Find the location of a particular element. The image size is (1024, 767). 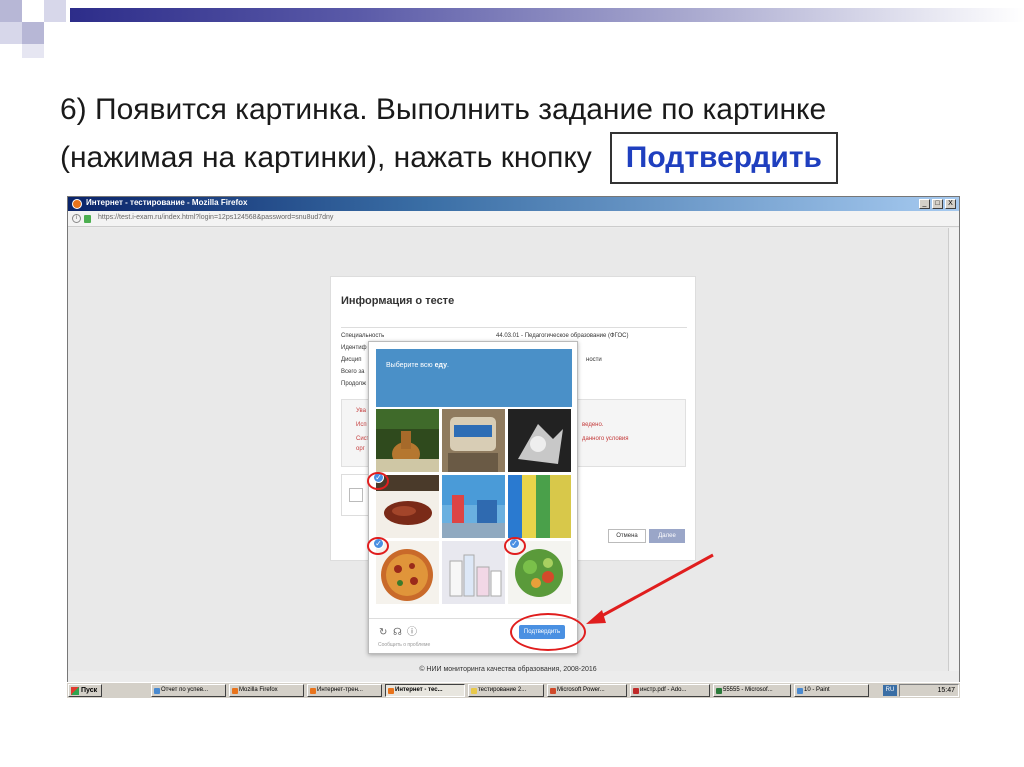

refresh-icon: ↻ is located at coordinates (383, 633).